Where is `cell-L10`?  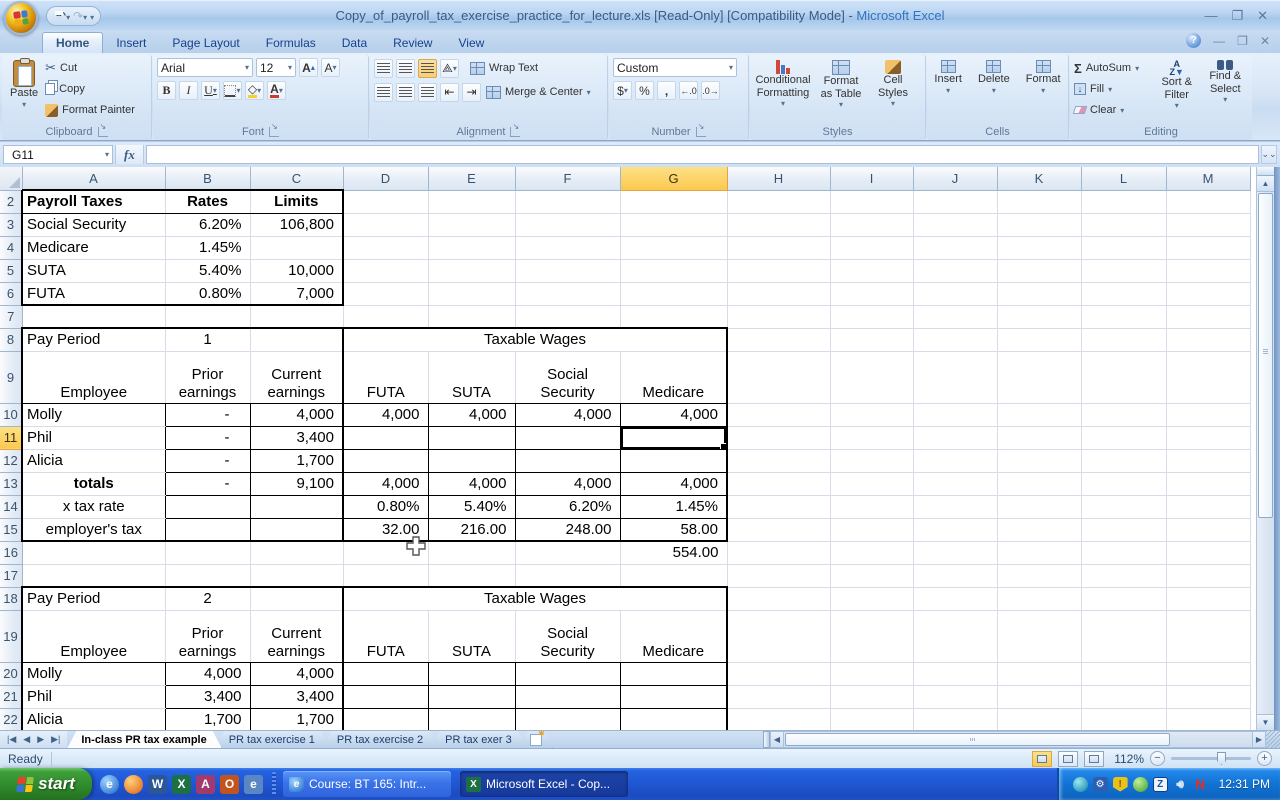 cell-L10 is located at coordinates (1124, 415).